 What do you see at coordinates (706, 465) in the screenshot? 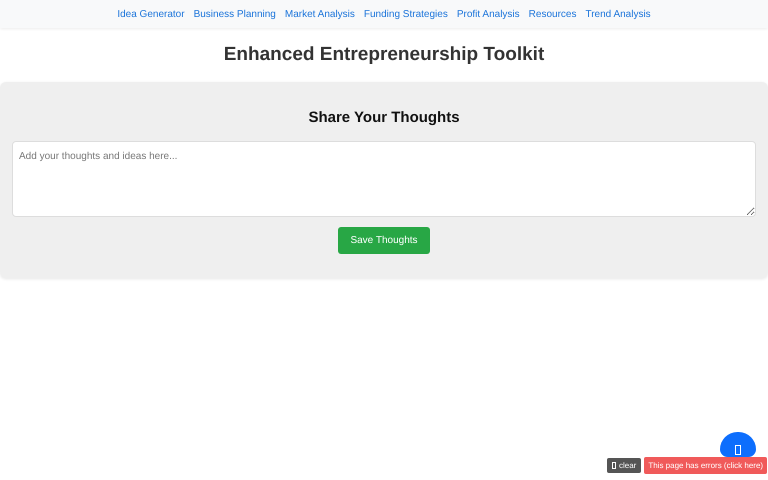
I see `errors-button: This page has errors (click here)` at bounding box center [706, 465].